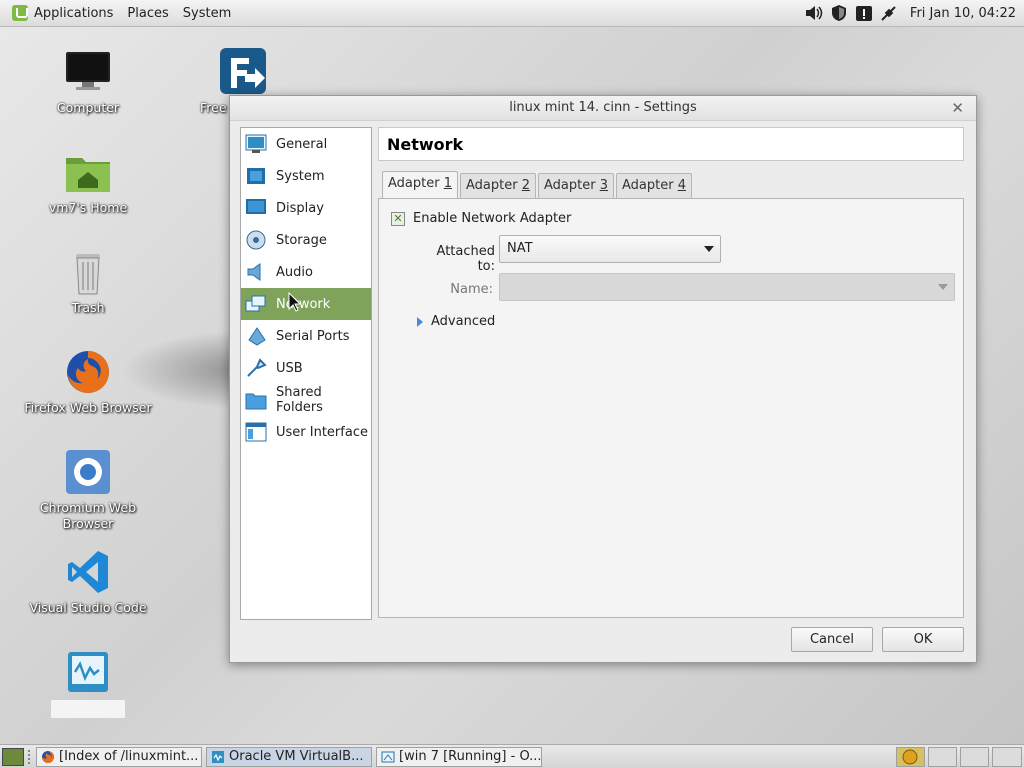 The image size is (1024, 768). What do you see at coordinates (832, 639) in the screenshot?
I see `cancel-button: Cancel` at bounding box center [832, 639].